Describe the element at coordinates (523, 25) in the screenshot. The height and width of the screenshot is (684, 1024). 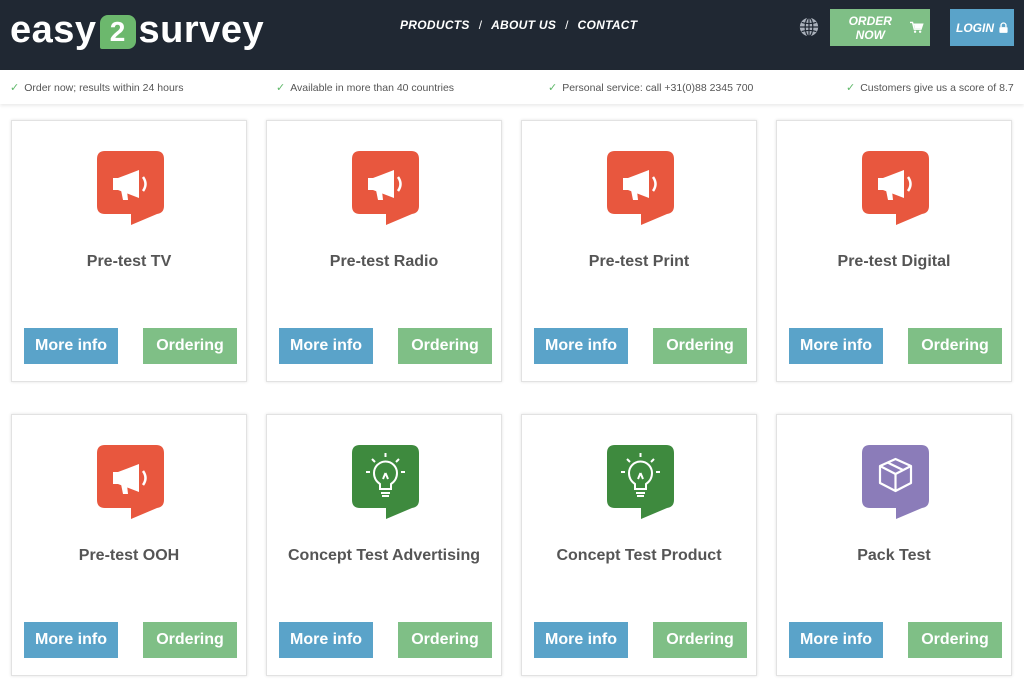
I see `nav-about-us: ABOUT US` at that location.